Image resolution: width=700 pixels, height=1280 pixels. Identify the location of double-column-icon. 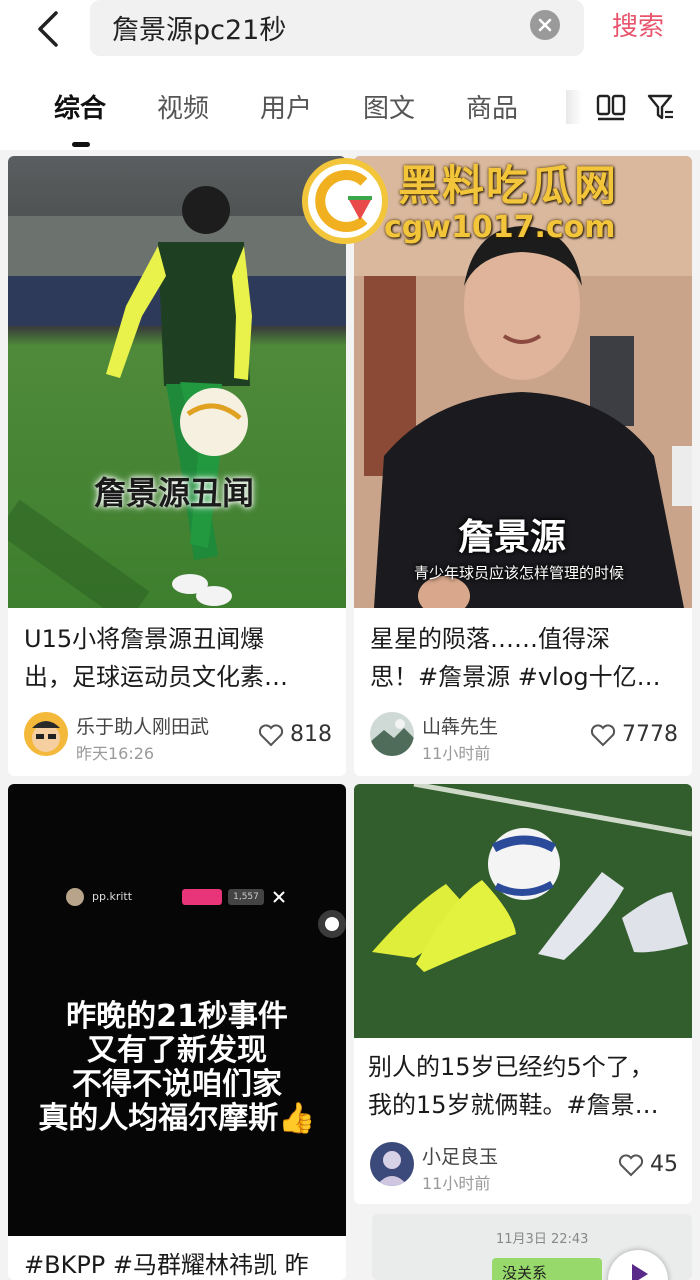
(611, 107).